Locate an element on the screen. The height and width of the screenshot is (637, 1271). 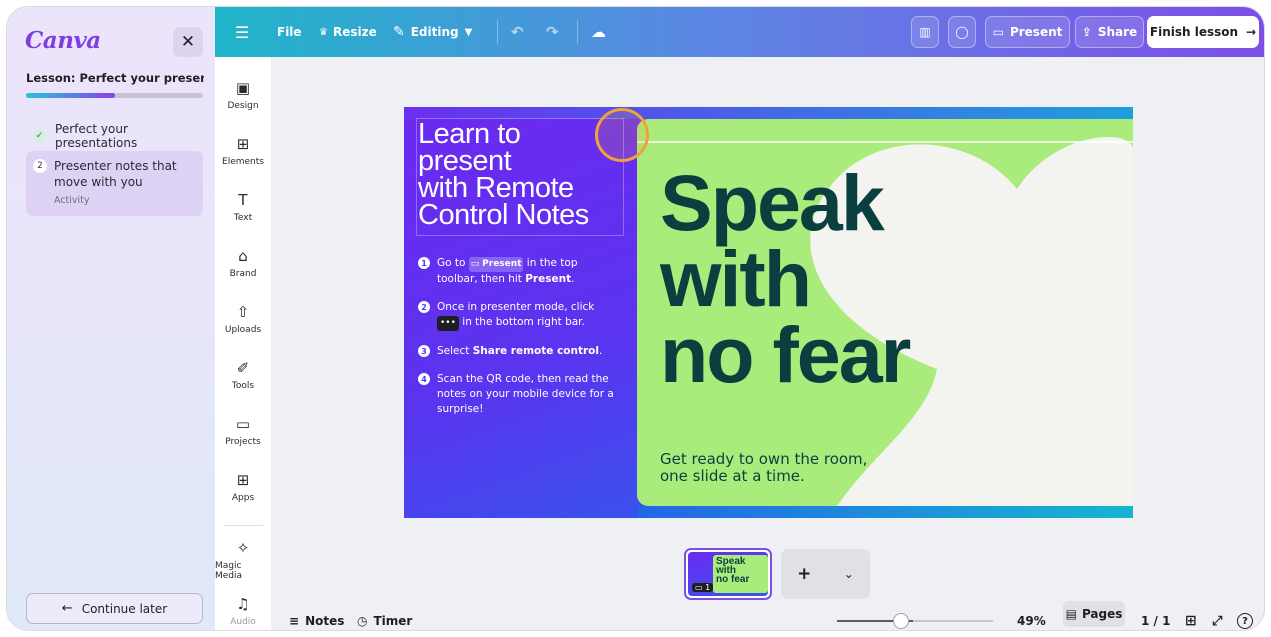
help-icon: ? is located at coordinates (1245, 621).